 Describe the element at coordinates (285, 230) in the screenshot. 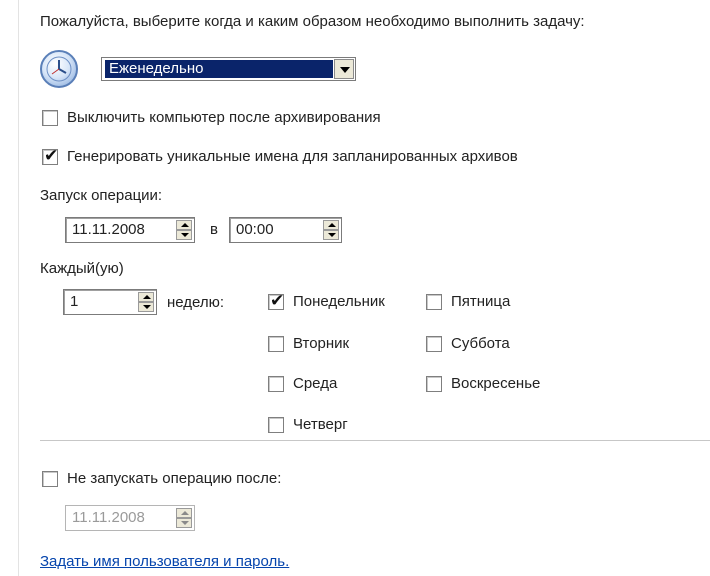

I see `start-time-picker: 00:00` at that location.